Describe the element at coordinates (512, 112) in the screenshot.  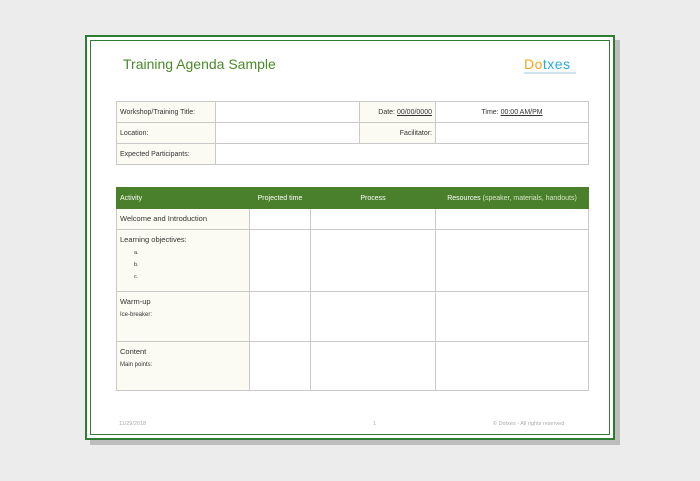
I see `time-cell: Time: 00:00 AM/PM` at that location.